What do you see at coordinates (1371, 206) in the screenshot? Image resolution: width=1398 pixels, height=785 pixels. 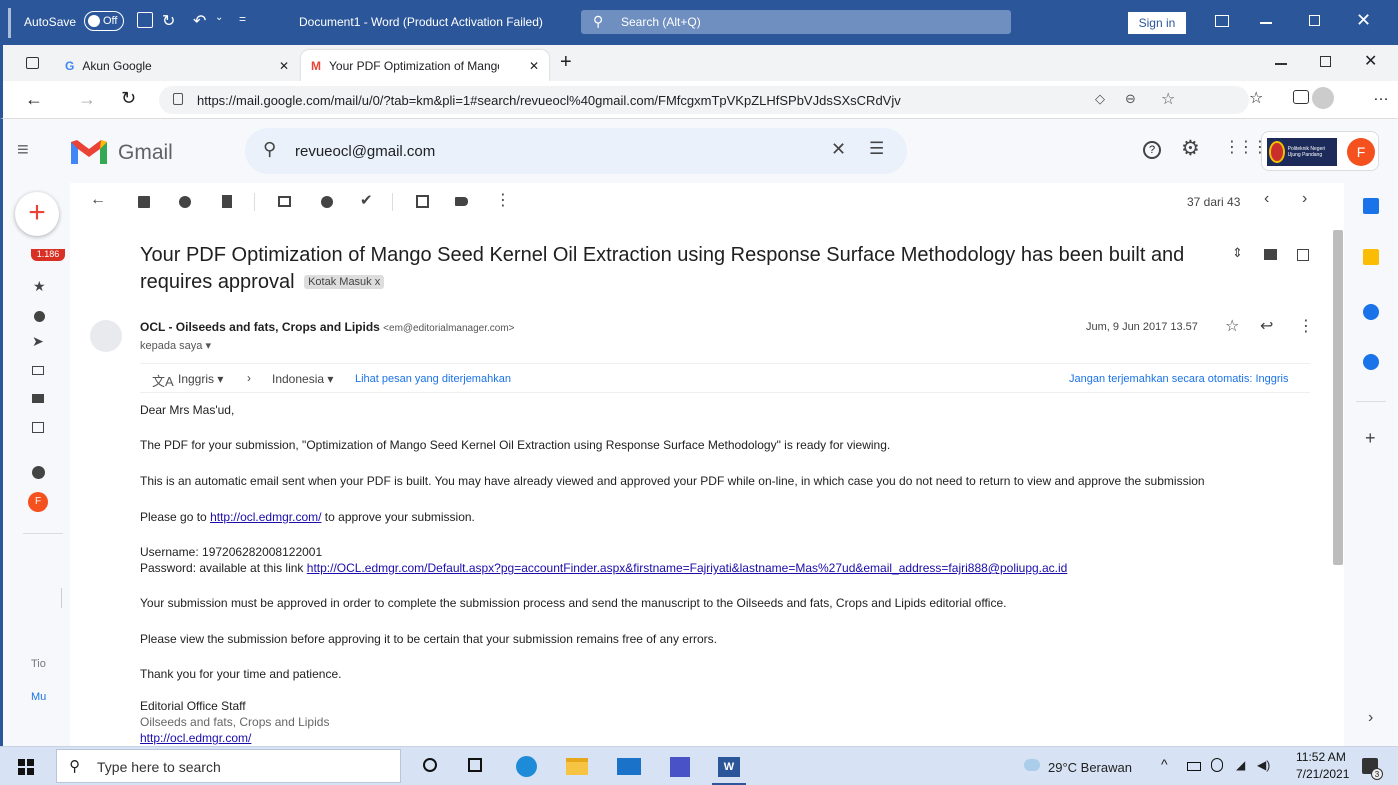 I see `calendar-app-icon` at bounding box center [1371, 206].